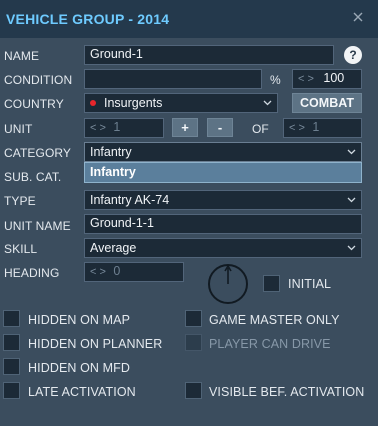 The width and height of the screenshot is (378, 426). Describe the element at coordinates (111, 152) in the screenshot. I see `category-value: Infantry` at that location.